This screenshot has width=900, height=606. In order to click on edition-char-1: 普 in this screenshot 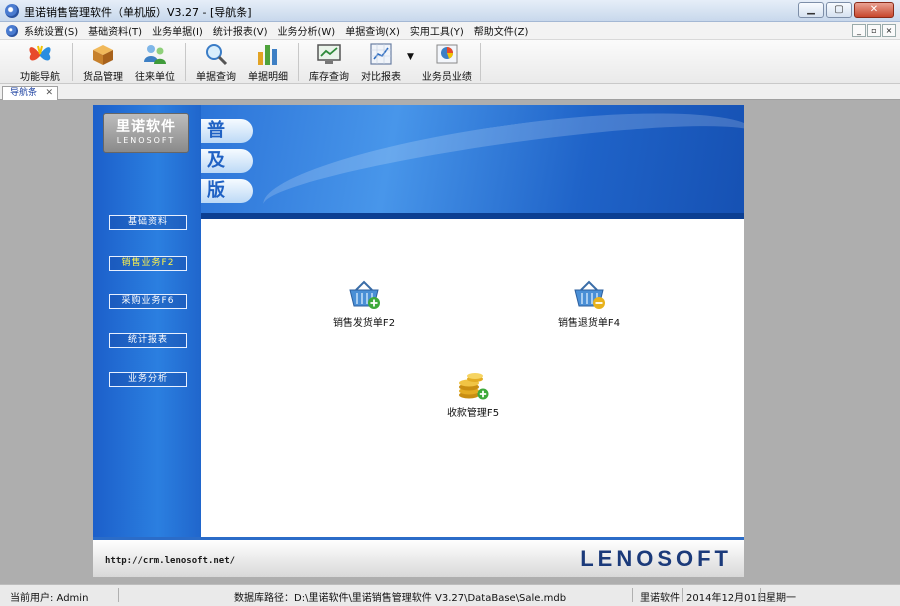, I will do `click(227, 131)`.